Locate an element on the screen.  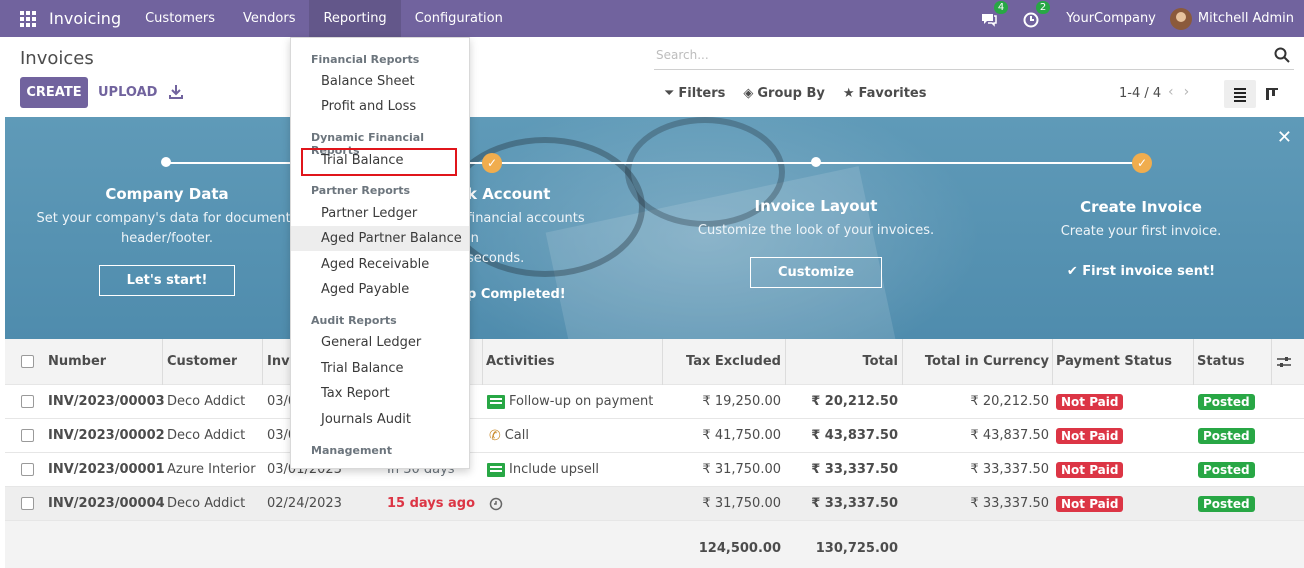
create-button: CREATE is located at coordinates (54, 92).